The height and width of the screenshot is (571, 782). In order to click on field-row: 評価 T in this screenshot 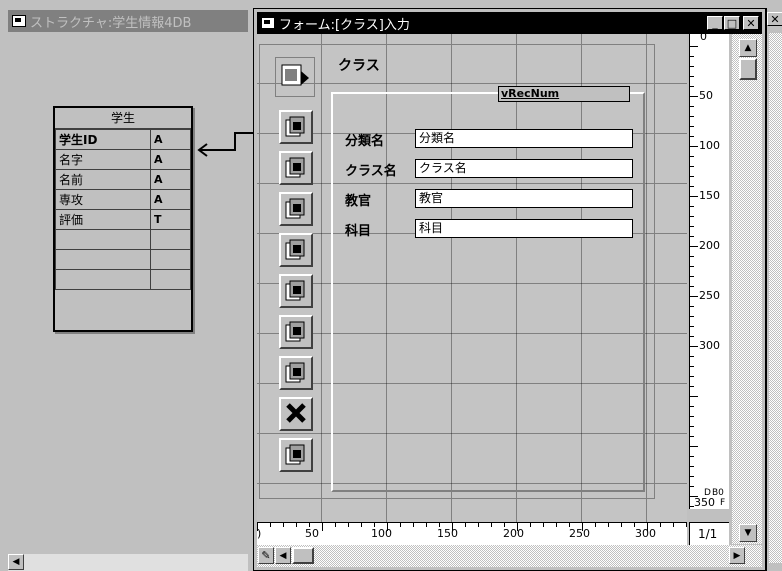, I will do `click(123, 219)`.